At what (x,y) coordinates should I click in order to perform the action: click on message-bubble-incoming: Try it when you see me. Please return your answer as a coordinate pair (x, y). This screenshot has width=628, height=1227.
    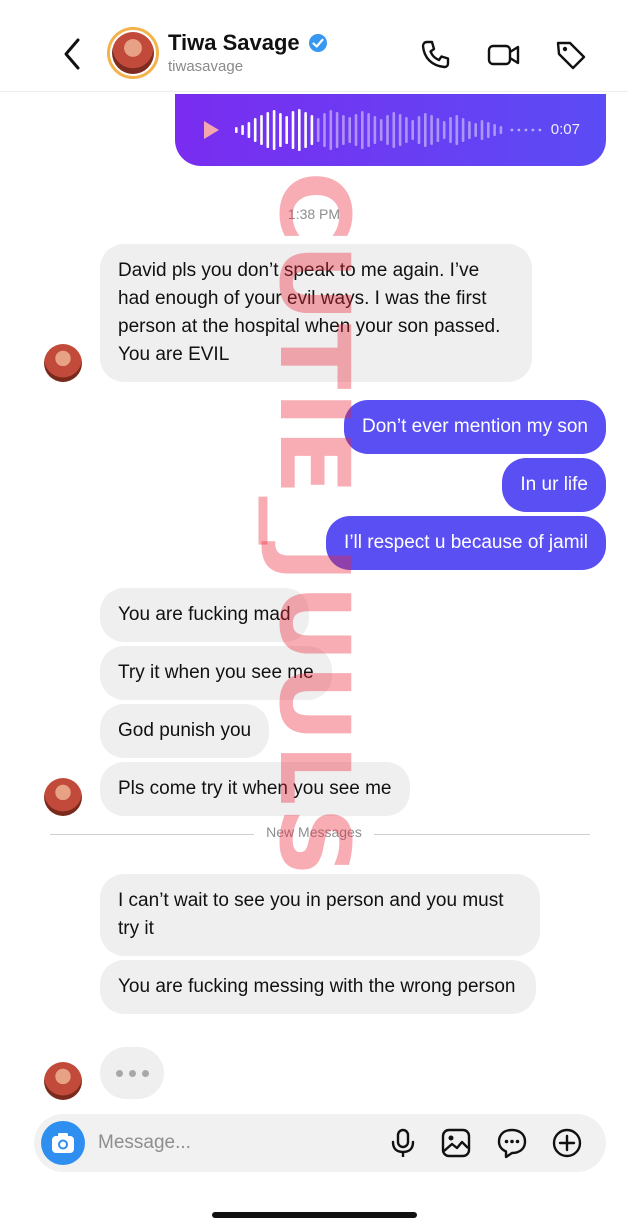
    Looking at the image, I should click on (216, 673).